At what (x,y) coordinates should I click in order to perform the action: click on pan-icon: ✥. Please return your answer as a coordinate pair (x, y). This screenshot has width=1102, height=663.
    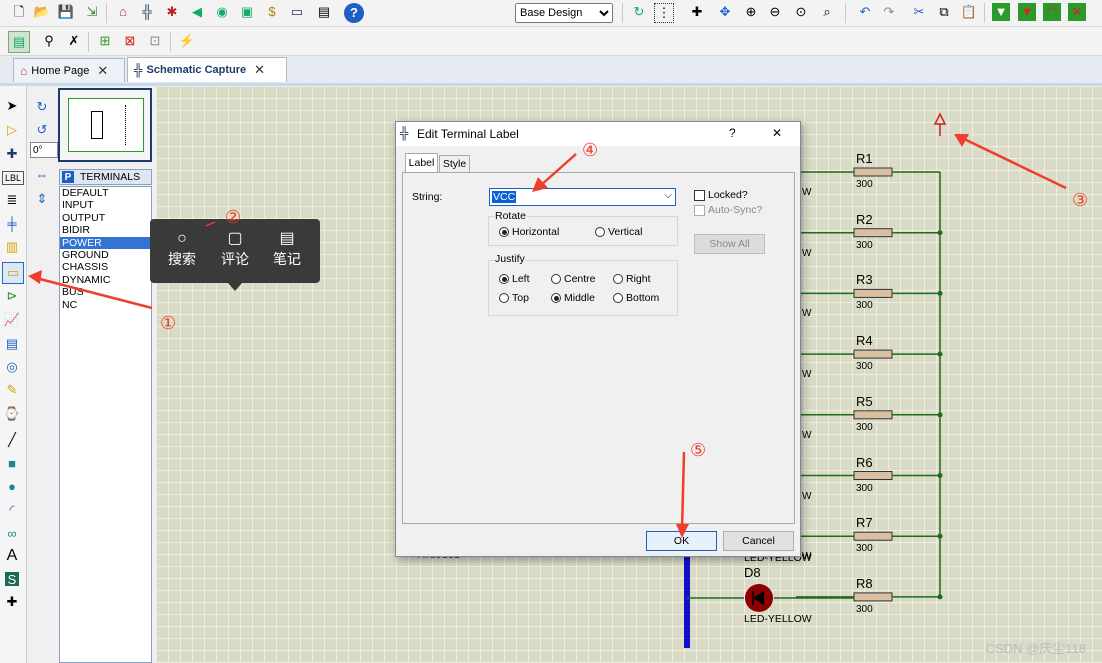
    Looking at the image, I should click on (725, 12).